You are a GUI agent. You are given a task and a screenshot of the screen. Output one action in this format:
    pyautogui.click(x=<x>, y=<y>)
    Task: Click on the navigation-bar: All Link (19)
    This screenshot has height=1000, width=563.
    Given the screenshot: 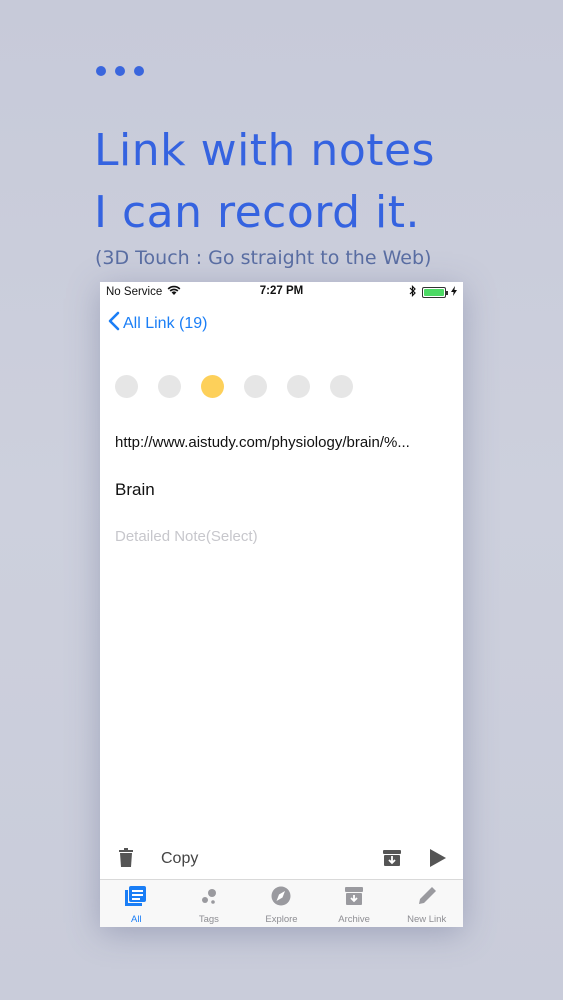 What is the action you would take?
    pyautogui.click(x=281, y=322)
    